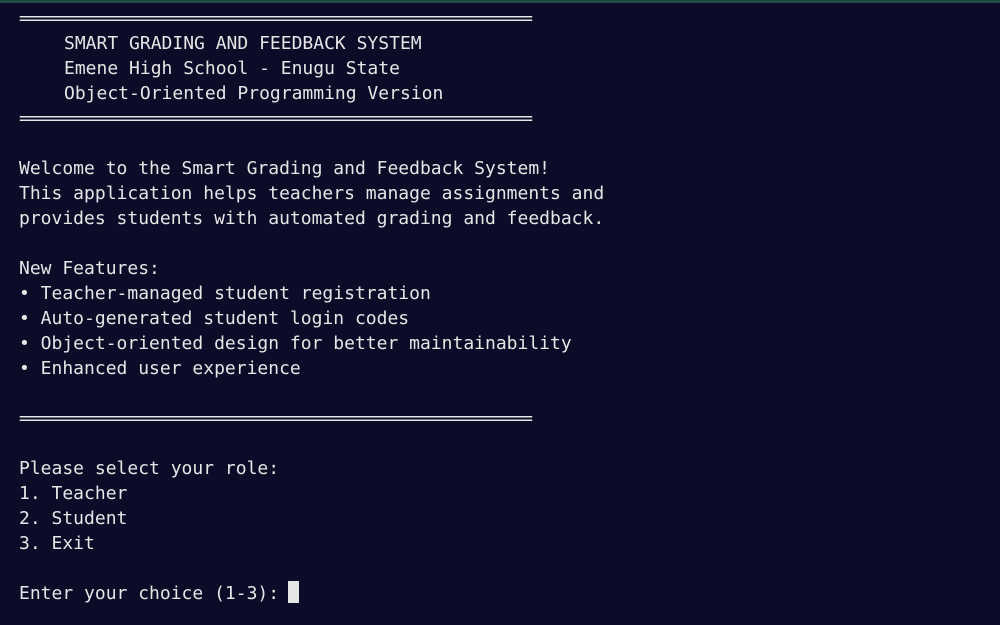 The width and height of the screenshot is (1000, 625). Describe the element at coordinates (225, 293) in the screenshot. I see `feature-item: • Teacher-managed student registration` at that location.